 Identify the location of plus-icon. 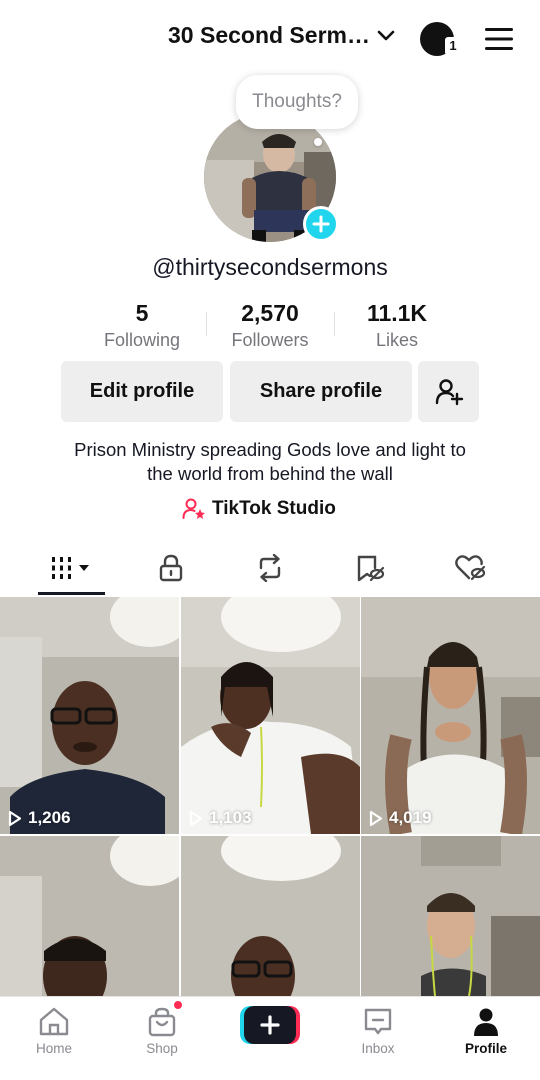
(321, 224).